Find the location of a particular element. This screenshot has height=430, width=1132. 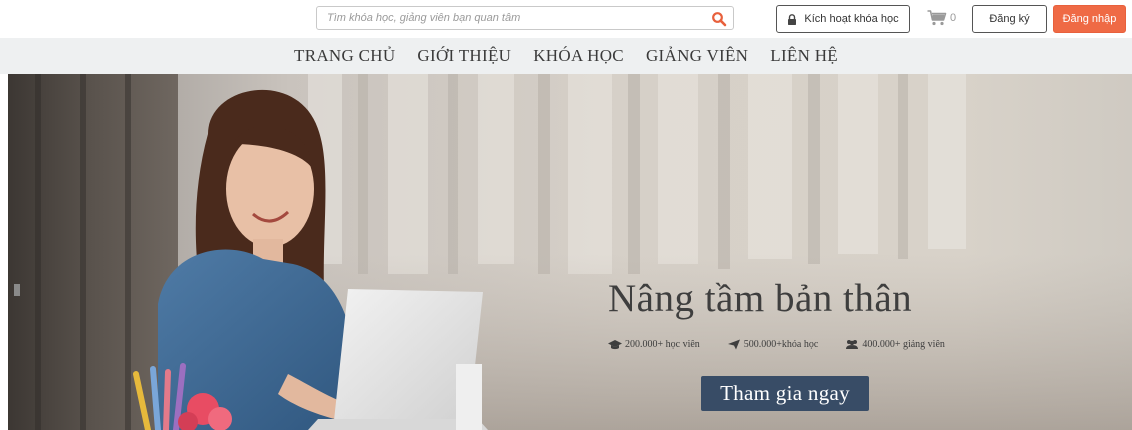

nav-item-instructors: GIẢNG VIÊN is located at coordinates (697, 56).